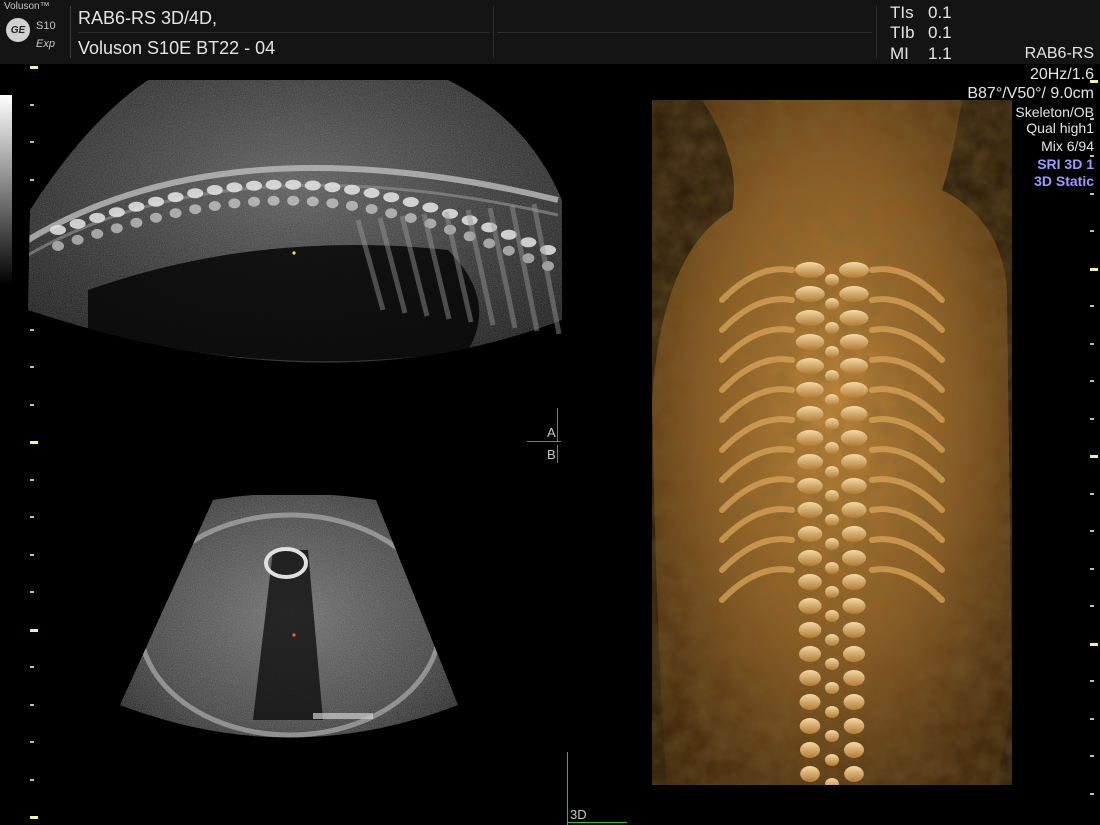 The image size is (1100, 825). Describe the element at coordinates (551, 432) in the screenshot. I see `plane-a-label: A` at that location.